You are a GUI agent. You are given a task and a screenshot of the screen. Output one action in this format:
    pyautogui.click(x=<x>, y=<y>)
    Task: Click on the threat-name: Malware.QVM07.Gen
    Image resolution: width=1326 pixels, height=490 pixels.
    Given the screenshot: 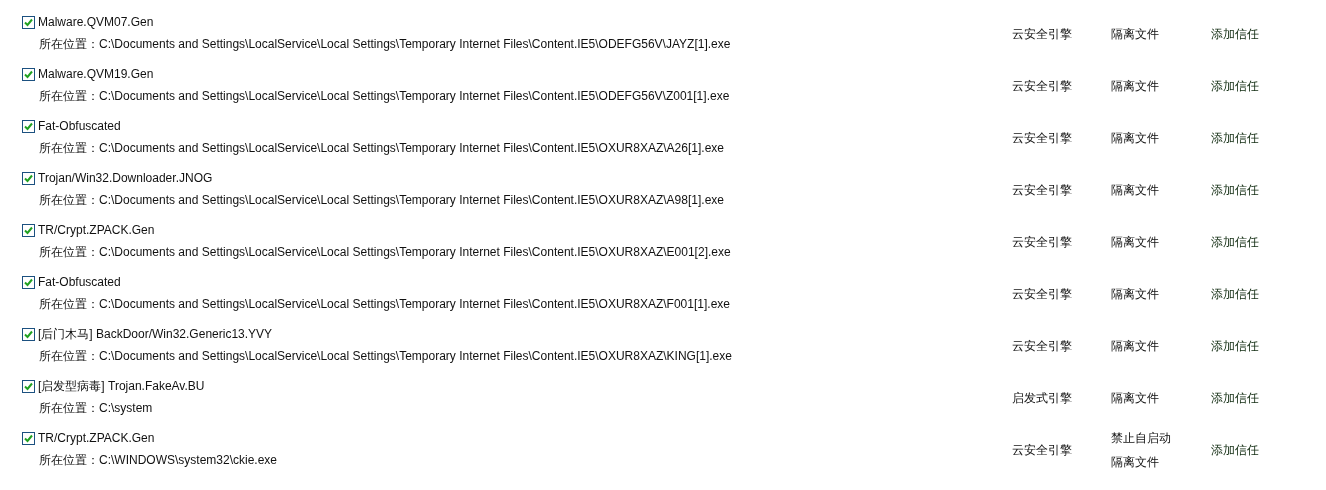 What is the action you would take?
    pyautogui.click(x=96, y=22)
    